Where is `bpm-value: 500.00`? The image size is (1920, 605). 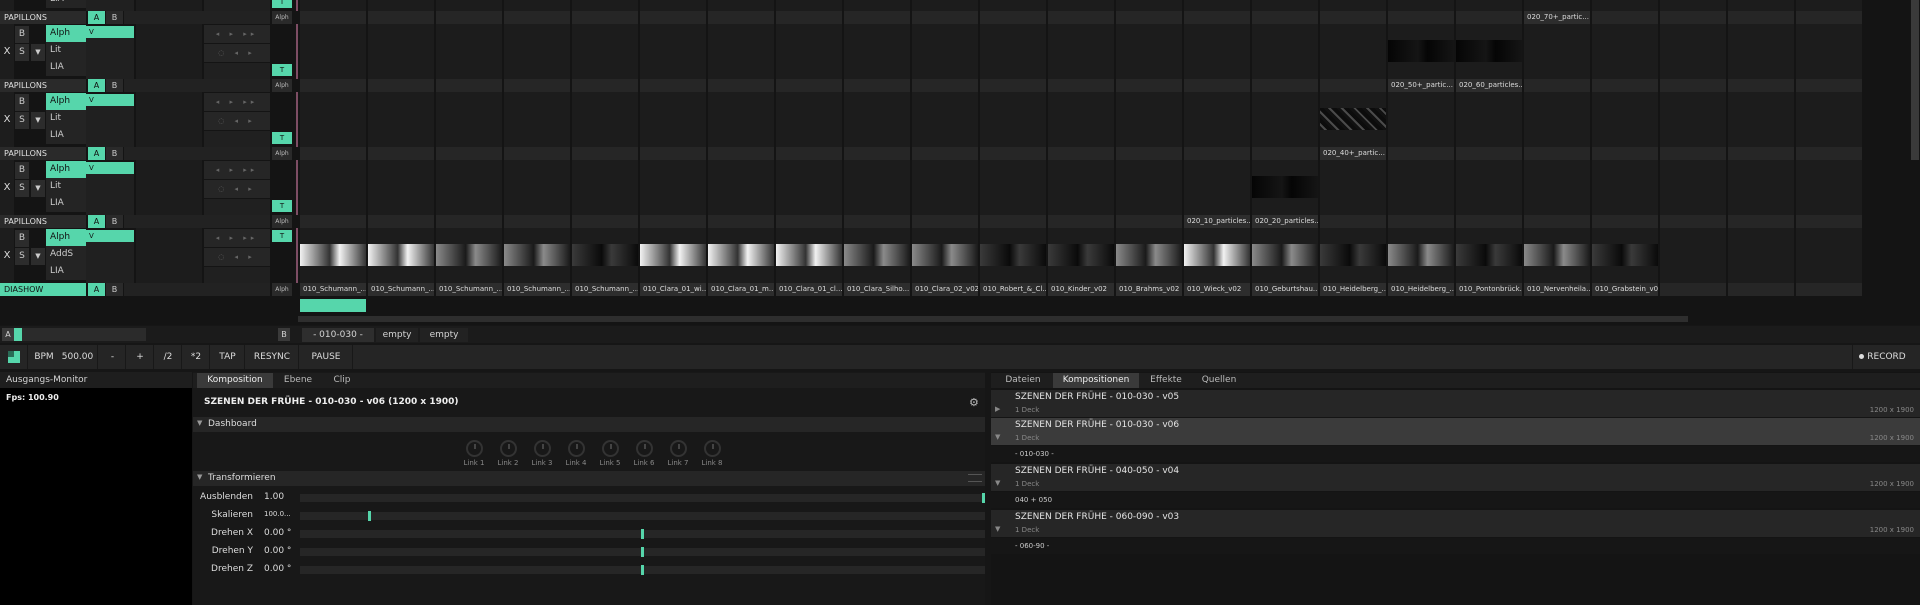
bpm-value: 500.00 is located at coordinates (78, 357).